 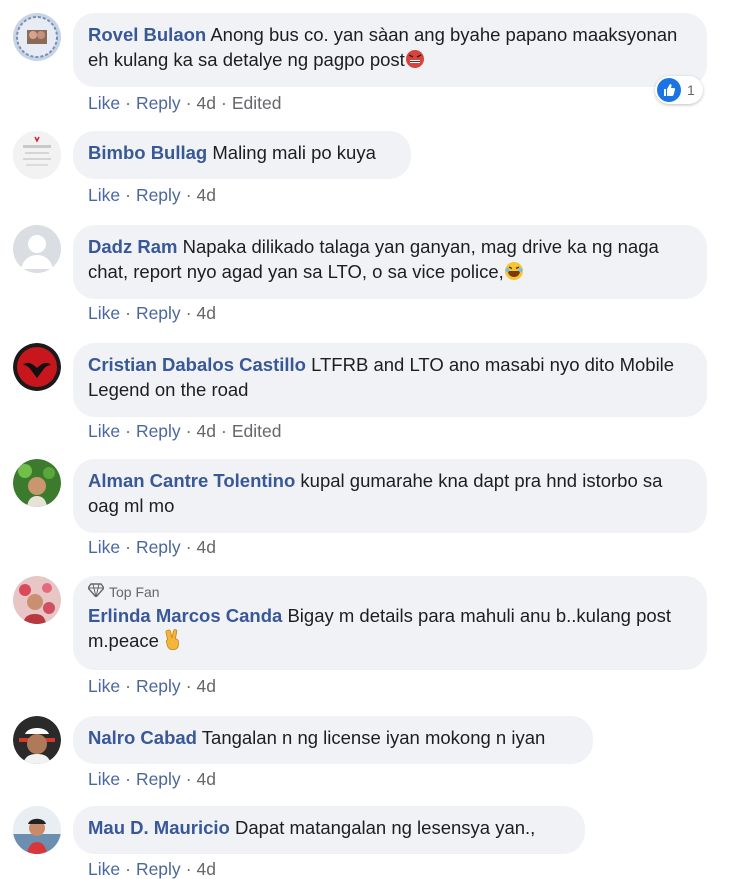 What do you see at coordinates (96, 592) in the screenshot?
I see `diamond-icon` at bounding box center [96, 592].